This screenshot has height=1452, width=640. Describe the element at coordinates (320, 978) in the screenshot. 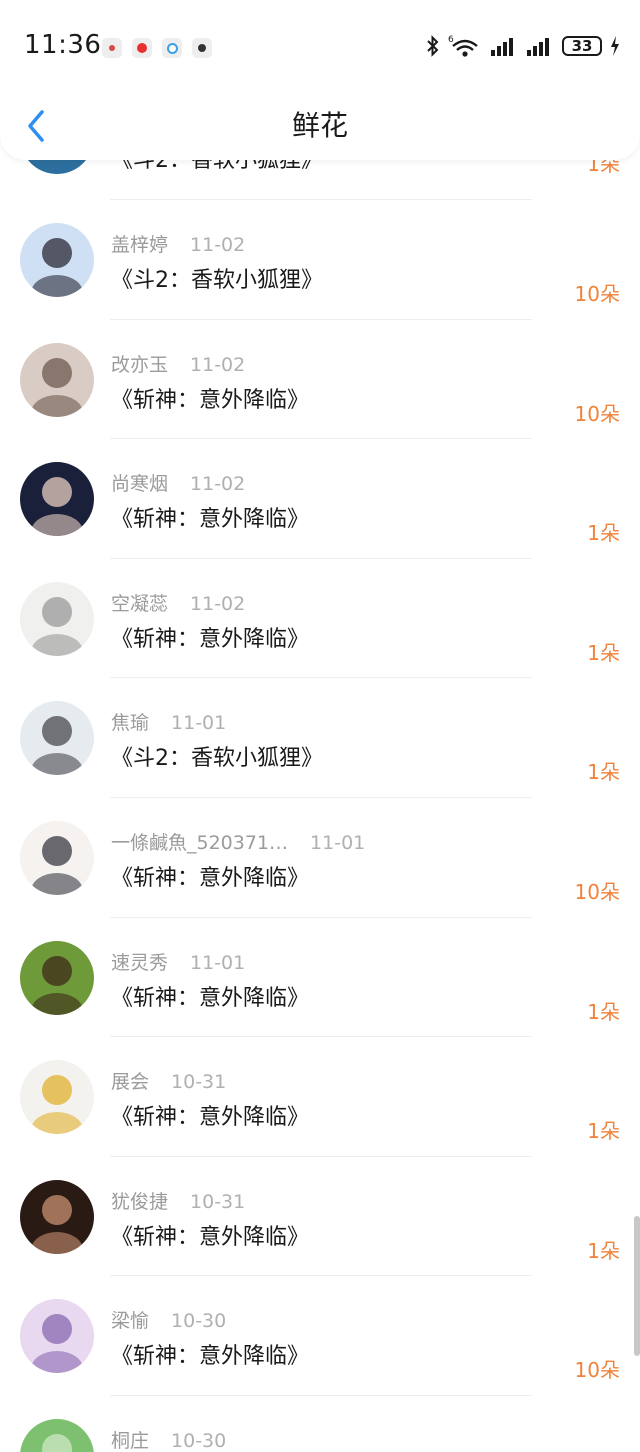

I see `list-item: 速灵秀 11-01 《斩神：意外降临》 1朵` at that location.